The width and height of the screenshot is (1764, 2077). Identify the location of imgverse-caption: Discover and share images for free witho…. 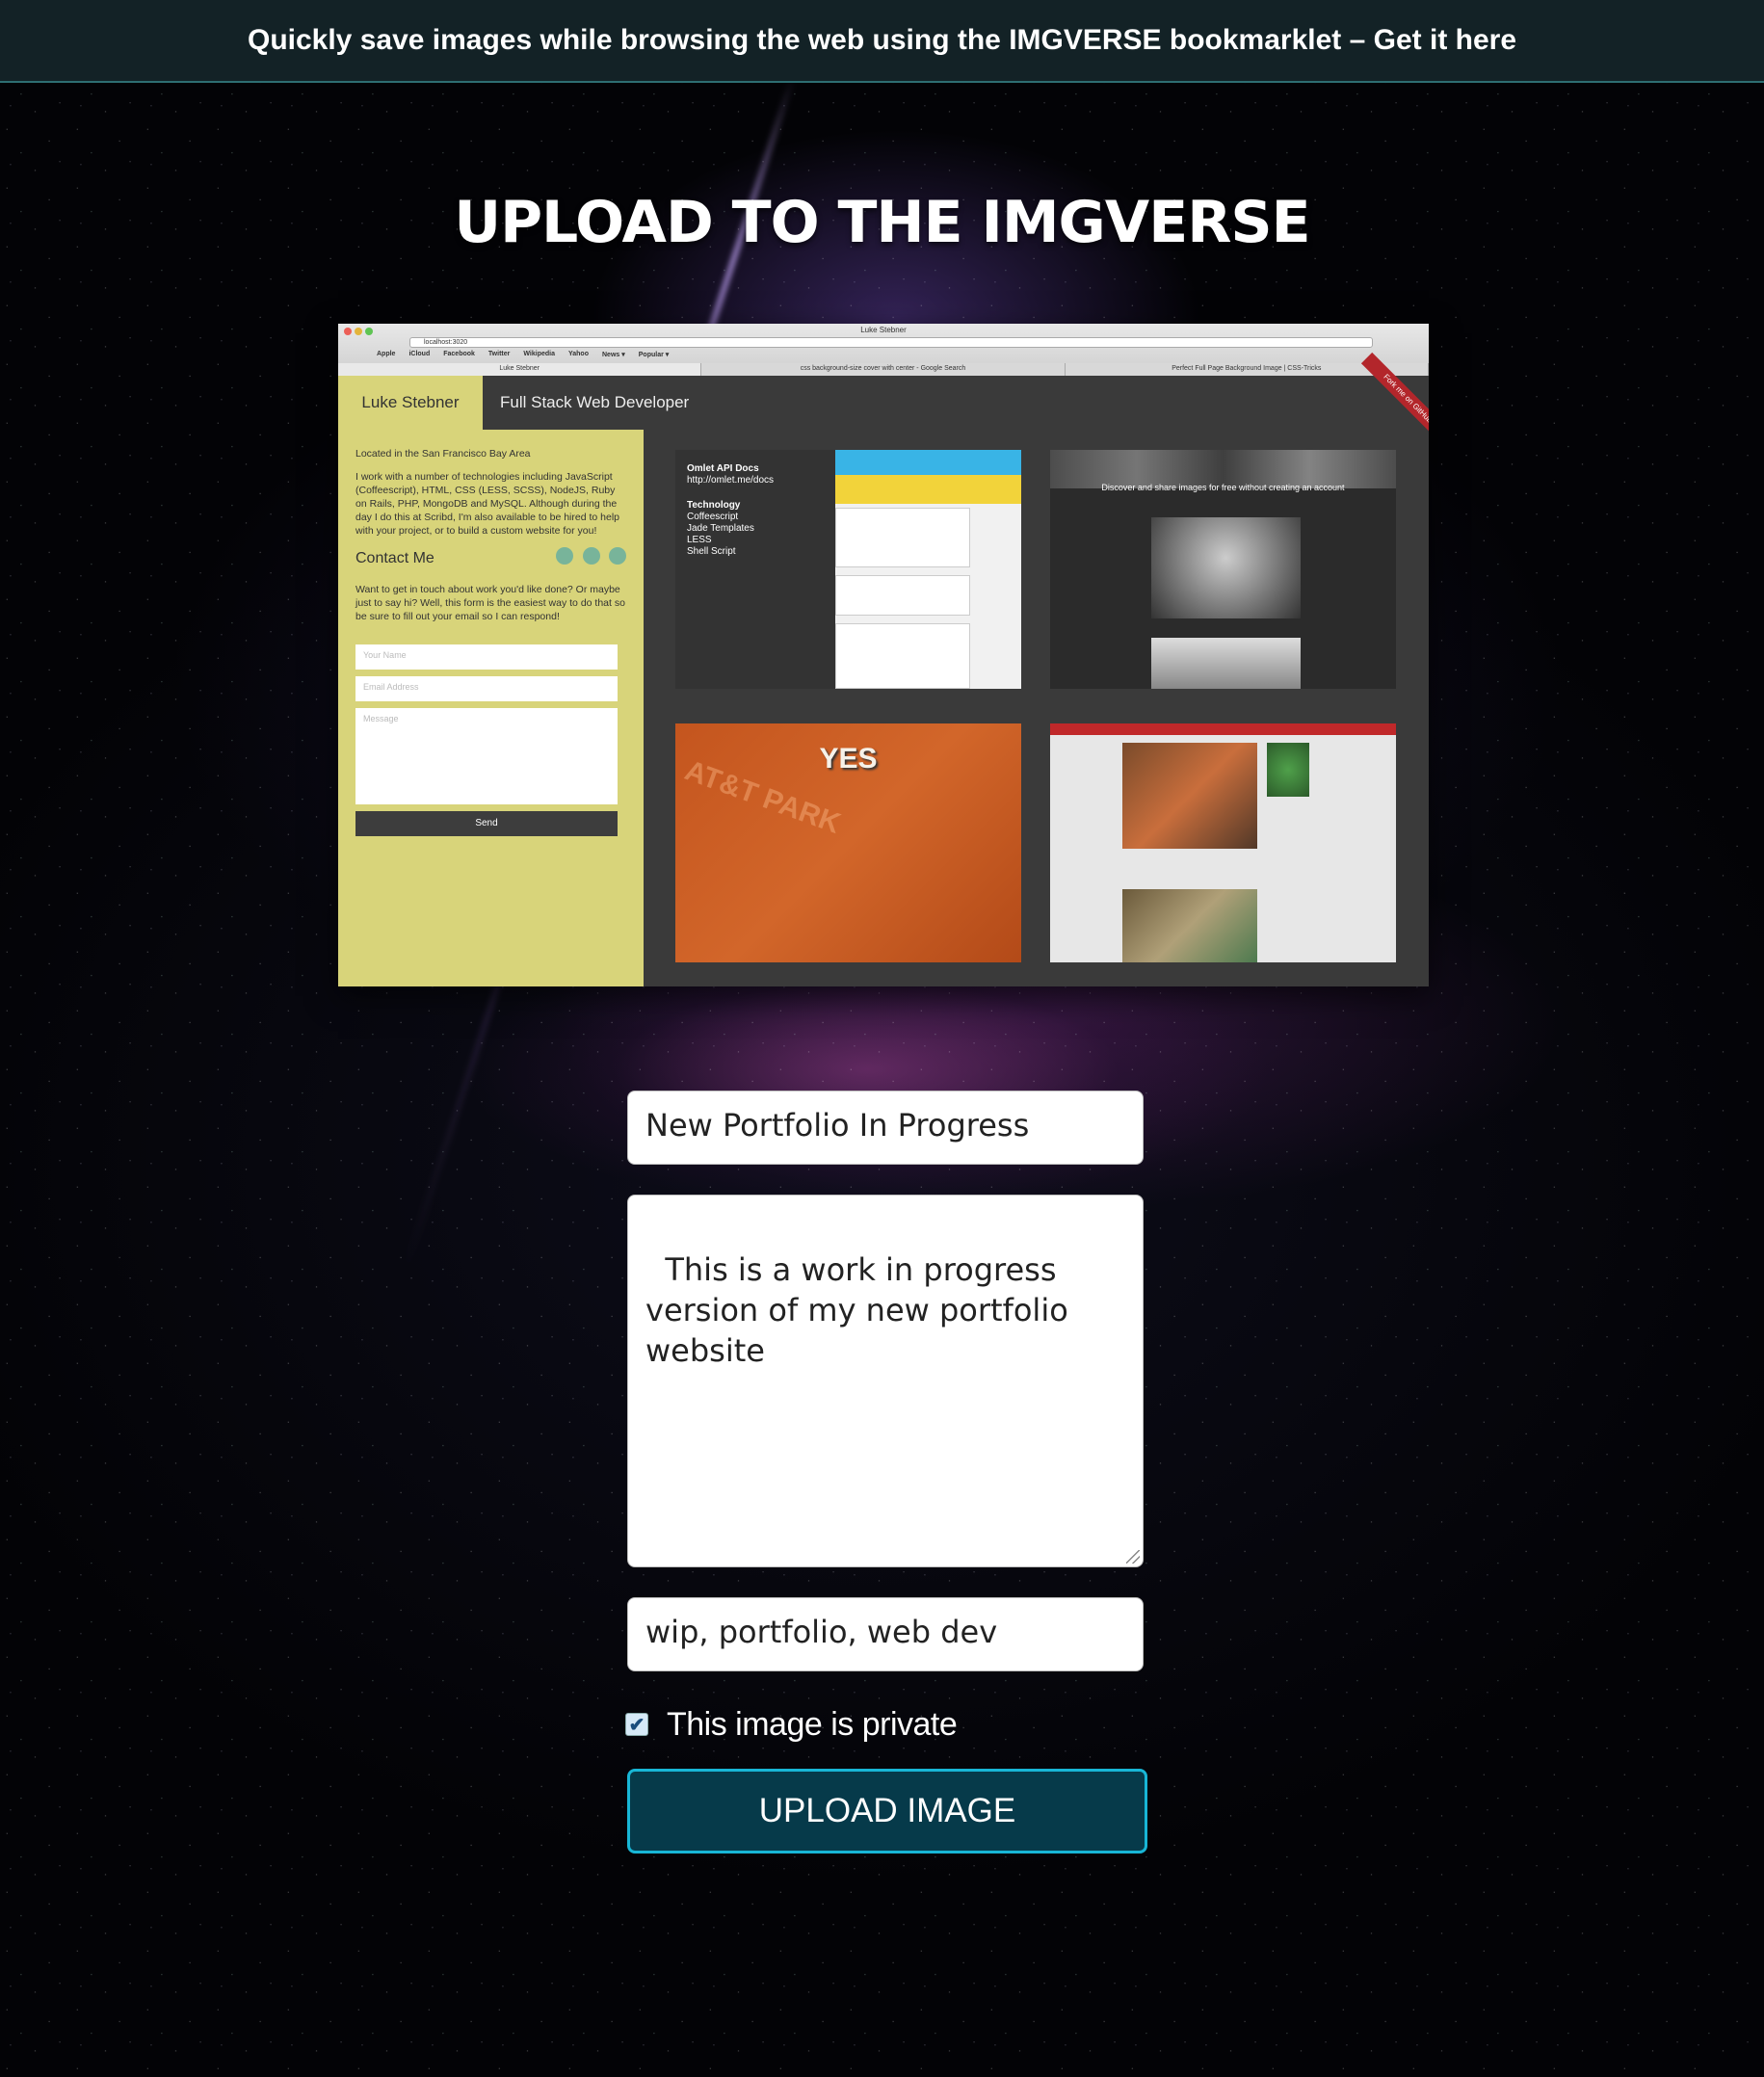
(1223, 488).